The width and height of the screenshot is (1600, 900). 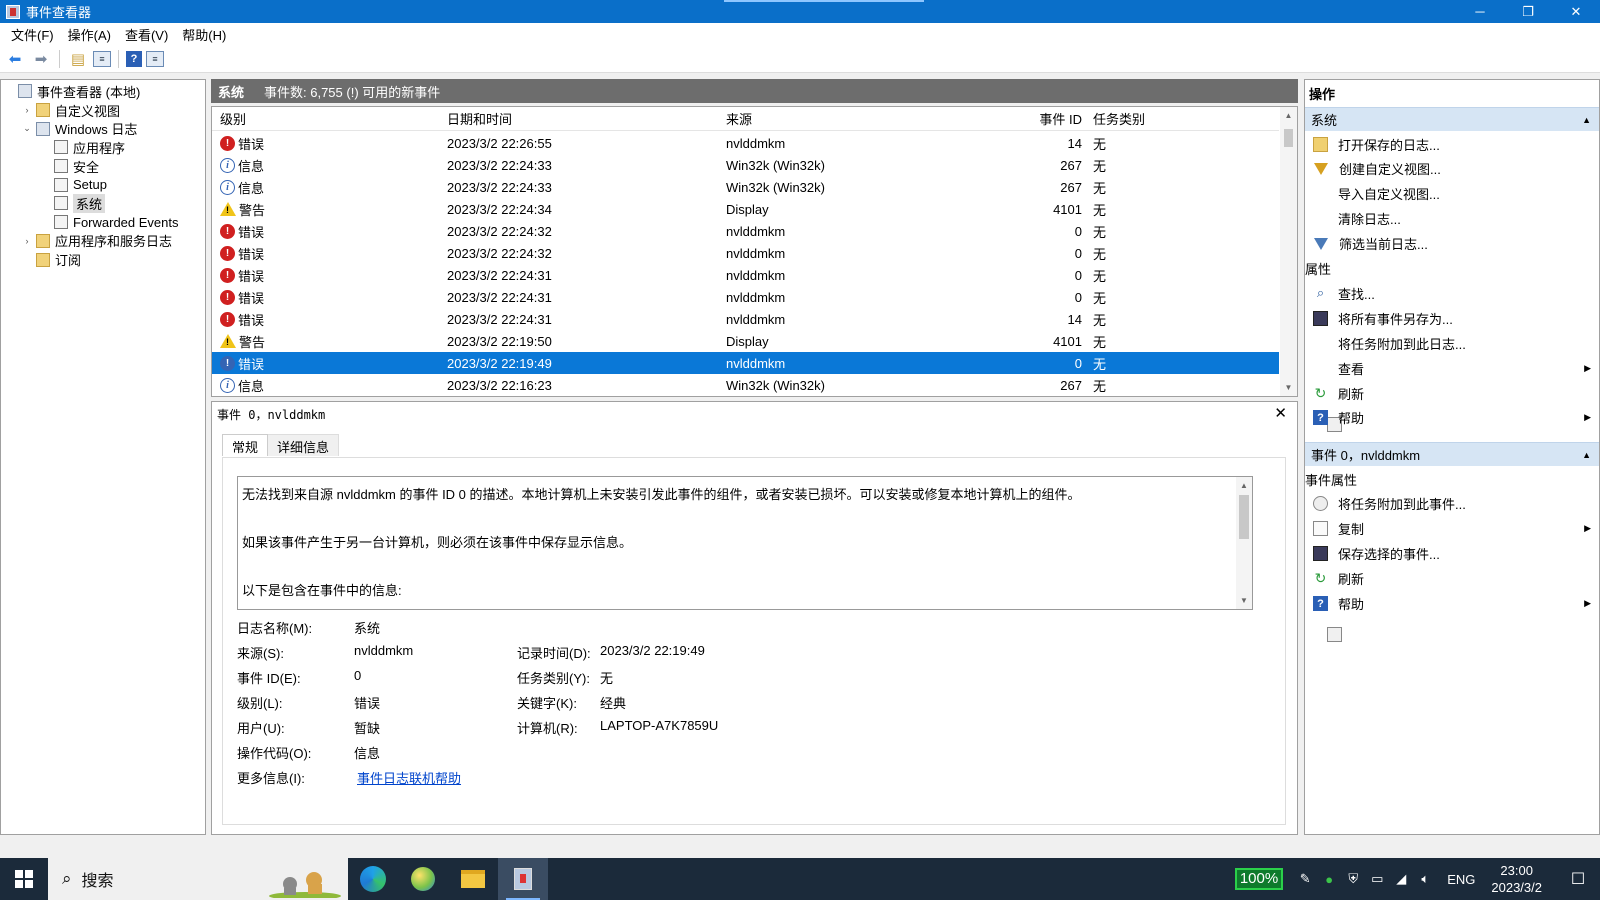 What do you see at coordinates (41, 59) in the screenshot?
I see `forward-arrow-icon: ➡` at bounding box center [41, 59].